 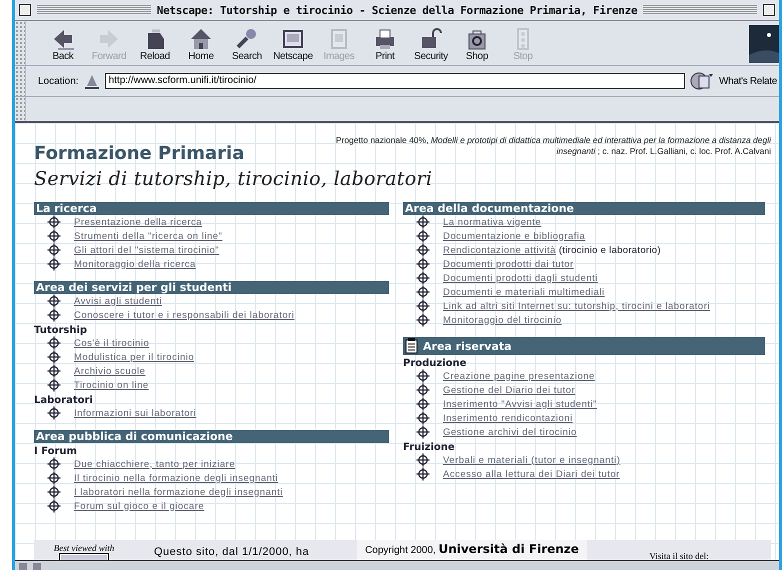 I want to click on link: Monitoraggio del tirocinio, so click(x=502, y=320).